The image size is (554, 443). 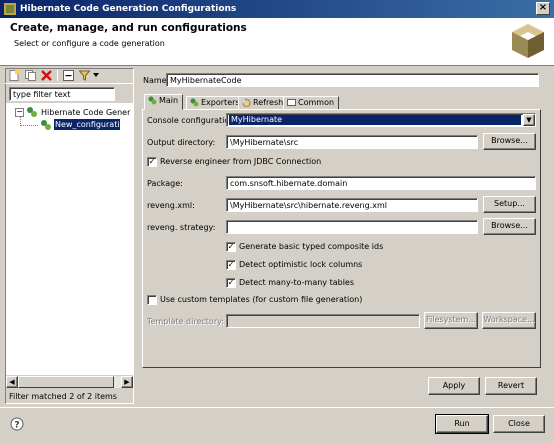 What do you see at coordinates (66, 382) in the screenshot?
I see `scroll-thumb` at bounding box center [66, 382].